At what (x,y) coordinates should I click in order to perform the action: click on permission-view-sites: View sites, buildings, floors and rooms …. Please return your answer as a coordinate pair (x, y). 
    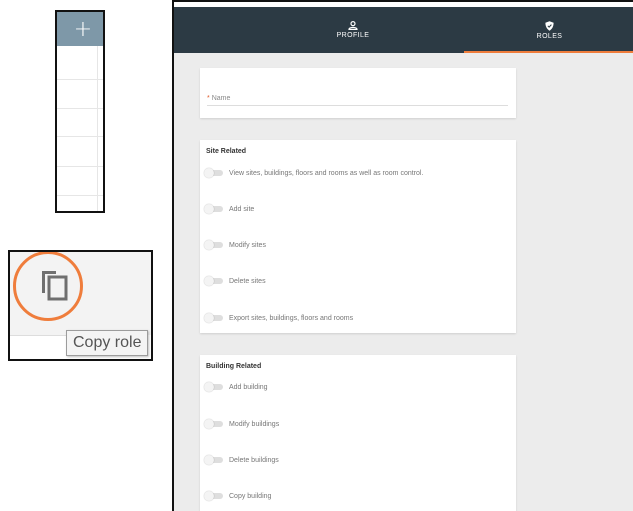
    Looking at the image, I should click on (314, 173).